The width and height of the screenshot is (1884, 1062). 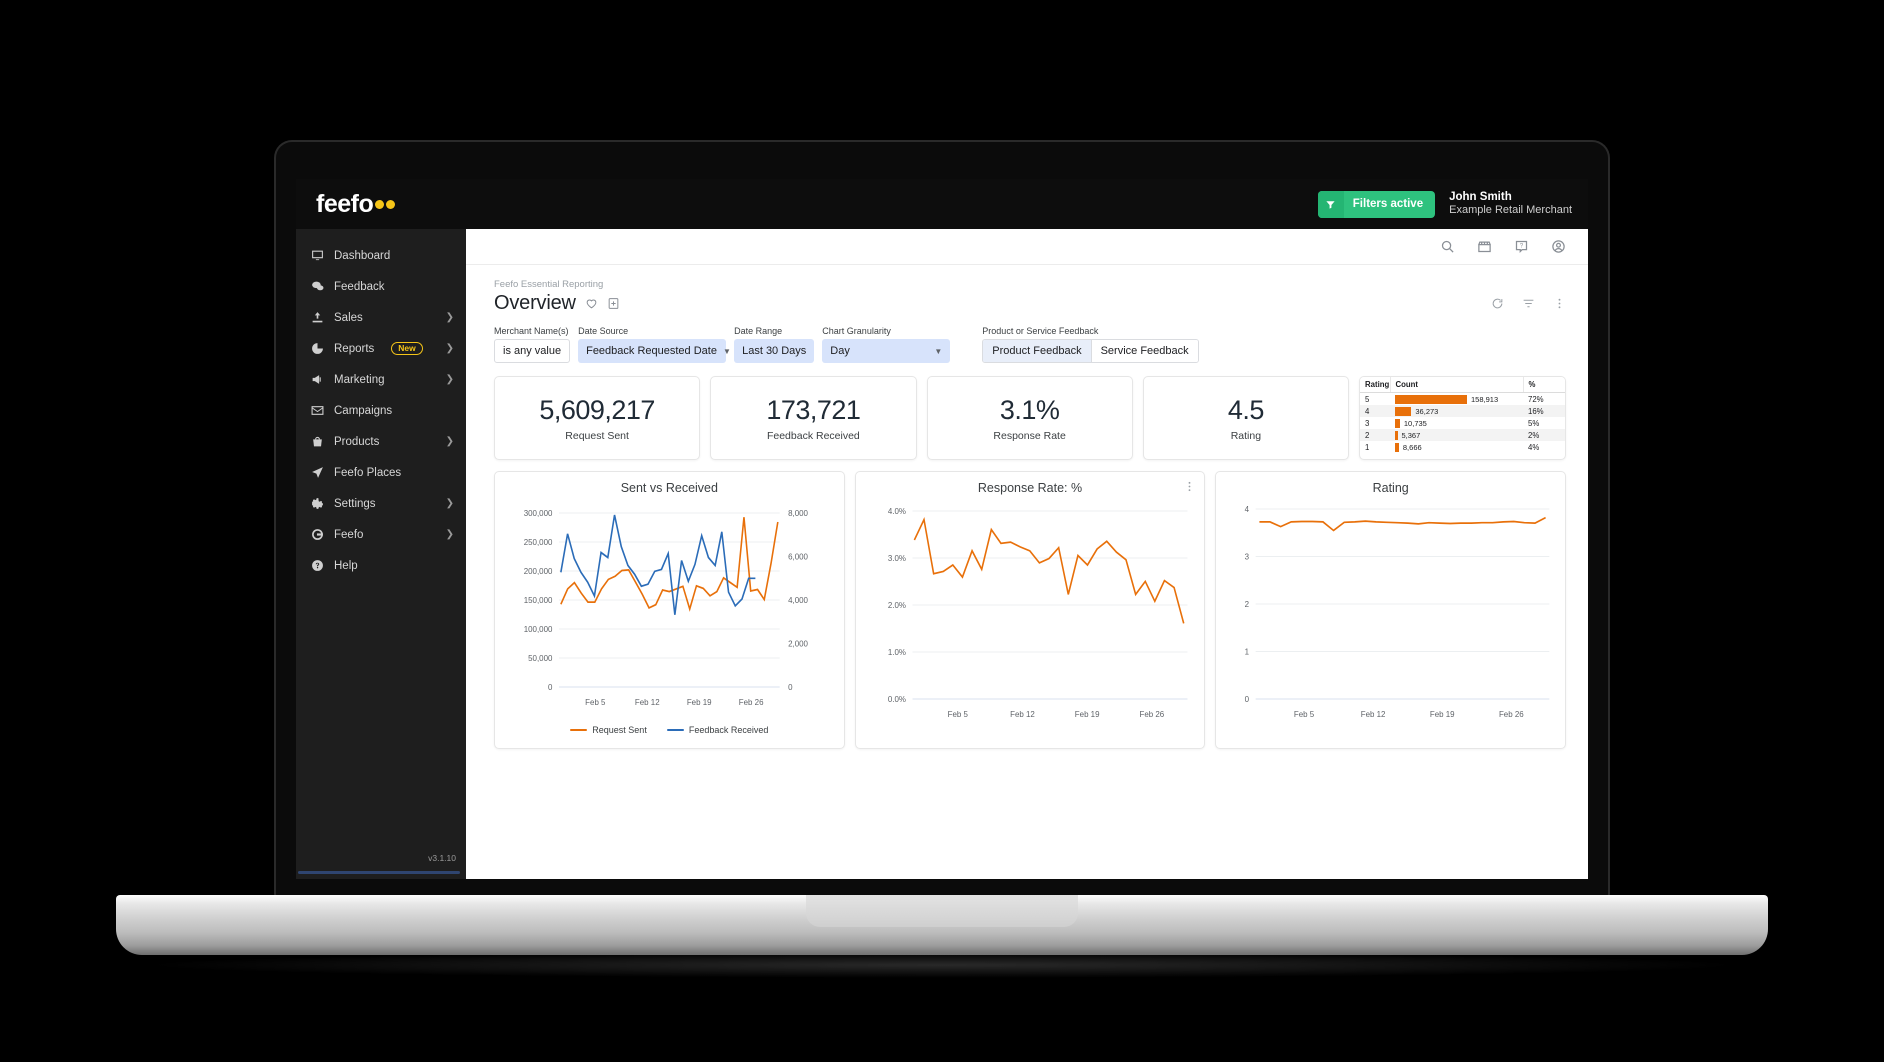 What do you see at coordinates (1447, 246) in the screenshot?
I see `search-icon` at bounding box center [1447, 246].